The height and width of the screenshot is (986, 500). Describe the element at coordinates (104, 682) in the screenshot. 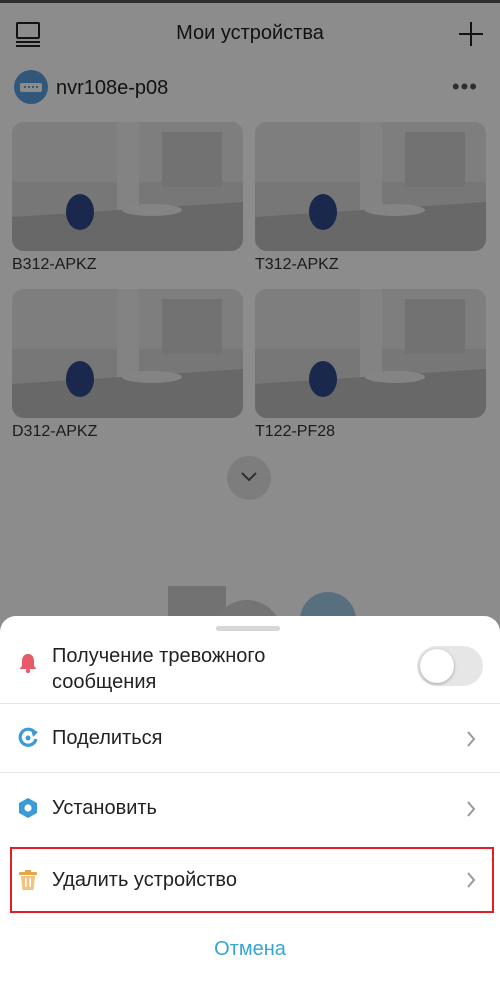

I see `alarm-label-line2: сообщения` at that location.